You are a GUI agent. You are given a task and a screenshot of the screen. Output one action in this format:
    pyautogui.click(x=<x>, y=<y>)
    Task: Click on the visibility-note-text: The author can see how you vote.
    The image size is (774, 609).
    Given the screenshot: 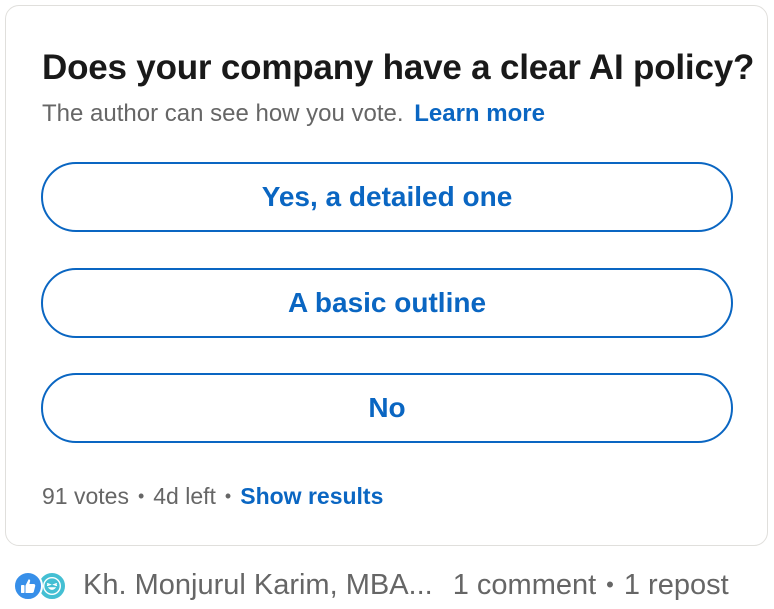 What is the action you would take?
    pyautogui.click(x=223, y=113)
    